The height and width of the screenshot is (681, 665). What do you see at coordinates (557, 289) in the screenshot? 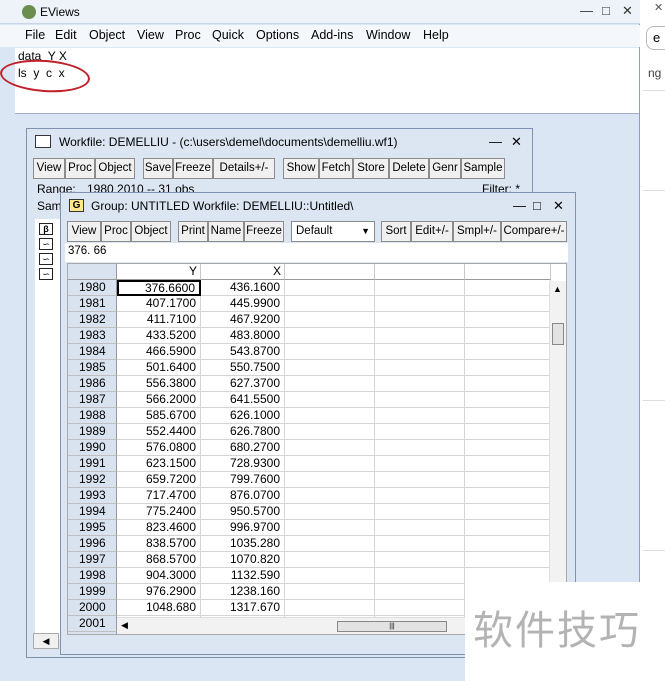
I see `scroll-up-icon: ▲` at bounding box center [557, 289].